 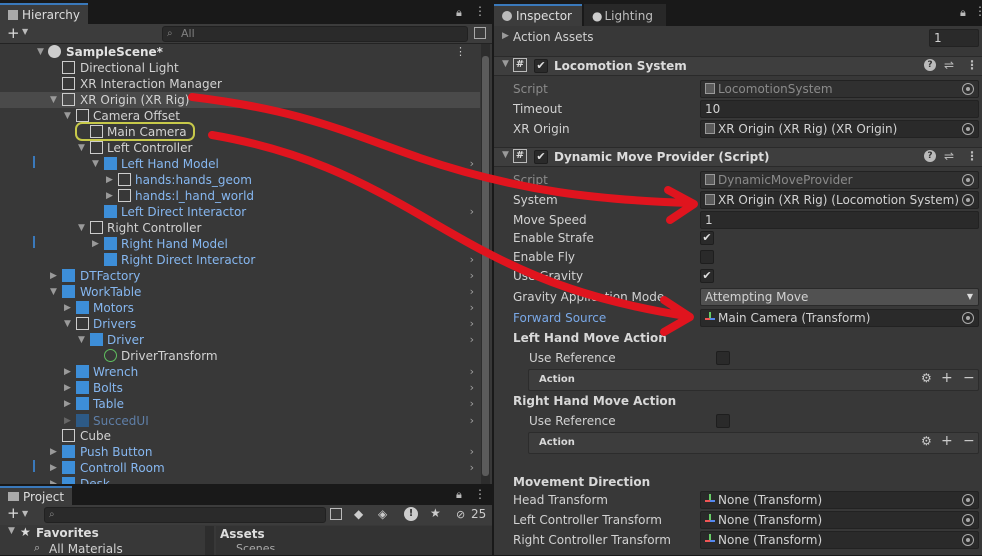 I want to click on move-provider-enabled-checkbox: ✔, so click(x=541, y=157).